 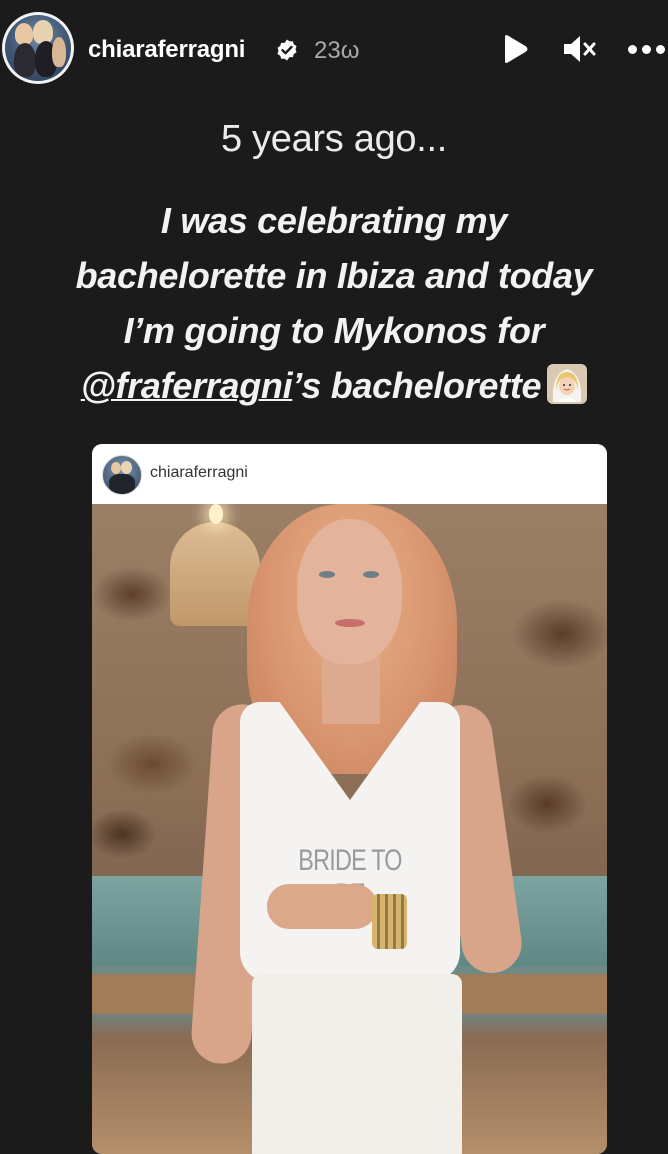 I want to click on person-face, so click(x=349, y=591).